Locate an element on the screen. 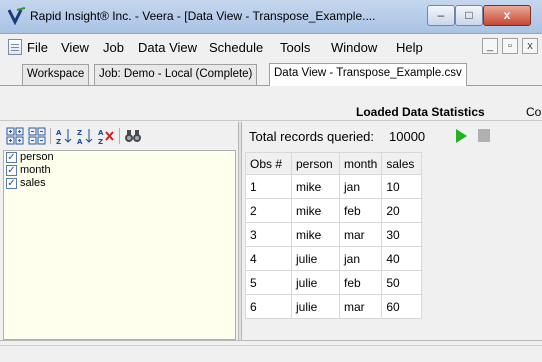 The image size is (542, 362). cell-sales: 60 is located at coordinates (402, 306).